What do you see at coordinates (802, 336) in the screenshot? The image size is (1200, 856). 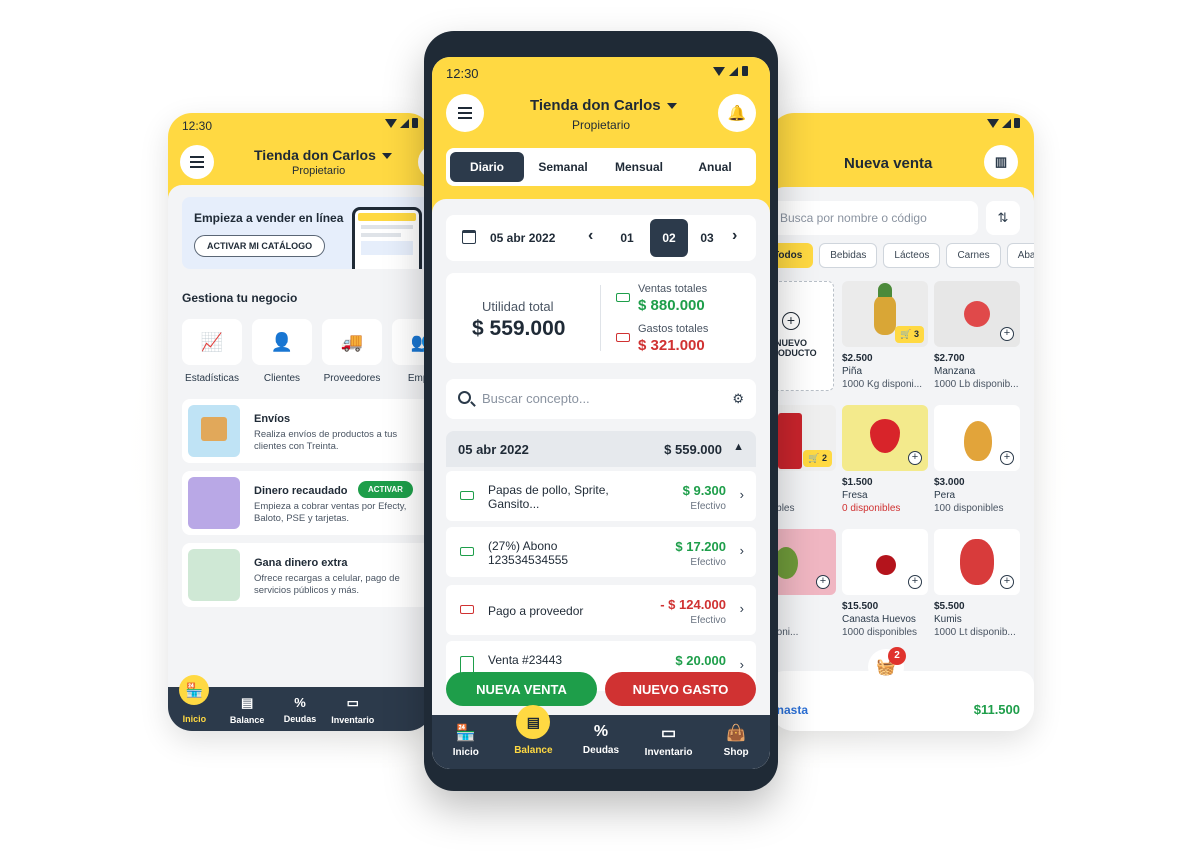 I see `new-product-button: + NUEVO PRODUCTO` at bounding box center [802, 336].